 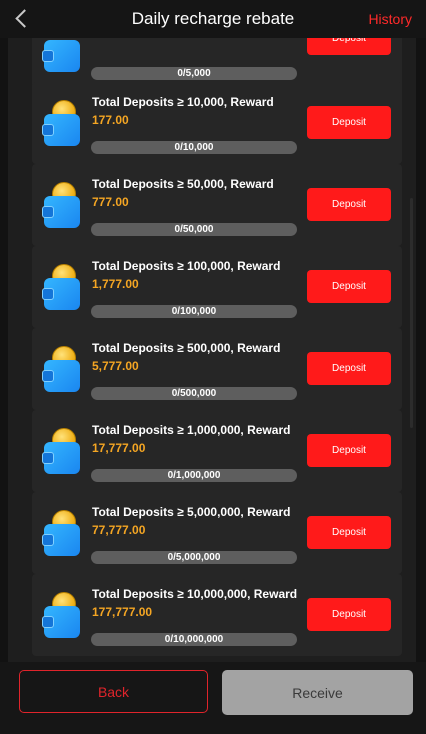 What do you see at coordinates (115, 366) in the screenshot?
I see `task-reward: 5,777.00` at bounding box center [115, 366].